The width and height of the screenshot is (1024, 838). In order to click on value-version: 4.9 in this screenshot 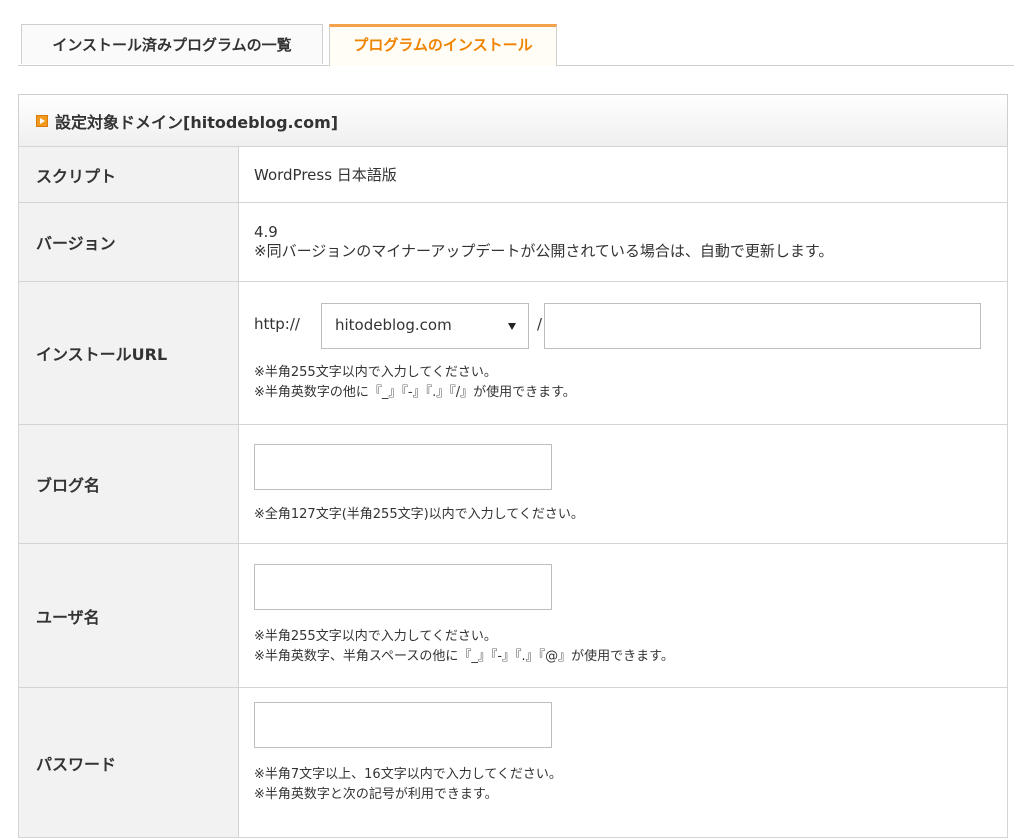, I will do `click(266, 232)`.